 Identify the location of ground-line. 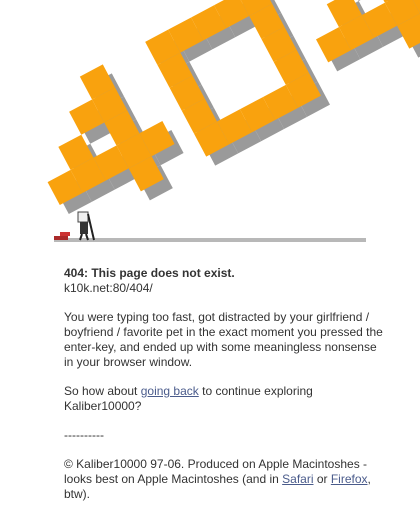
(210, 240).